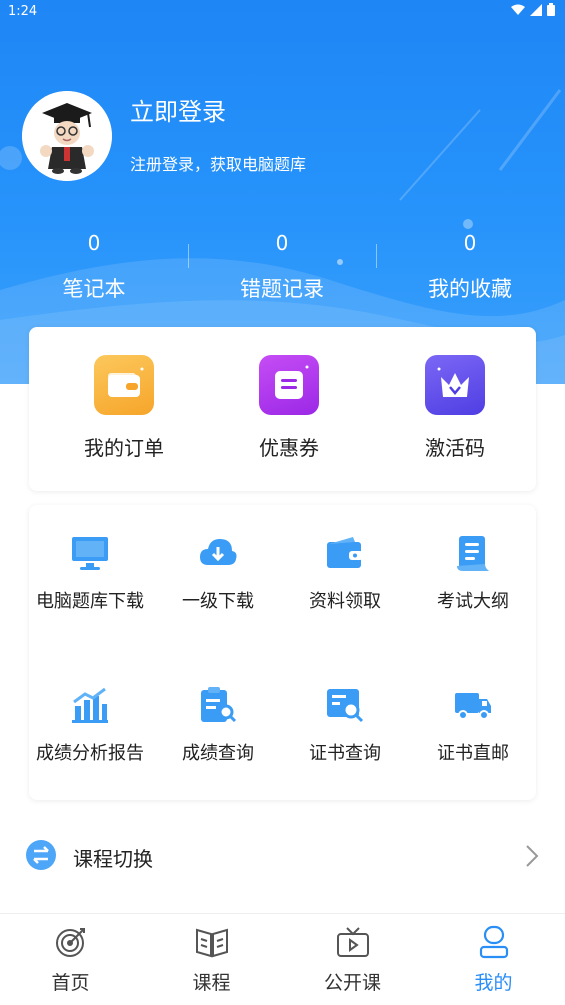 Image resolution: width=565 pixels, height=1005 pixels. I want to click on scroll-icon, so click(473, 553).